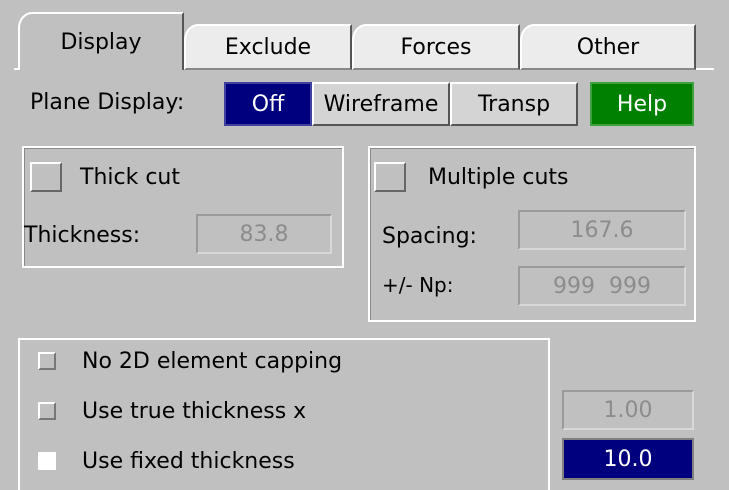 The height and width of the screenshot is (490, 729). I want to click on tab-forces-label: Forces, so click(436, 47).